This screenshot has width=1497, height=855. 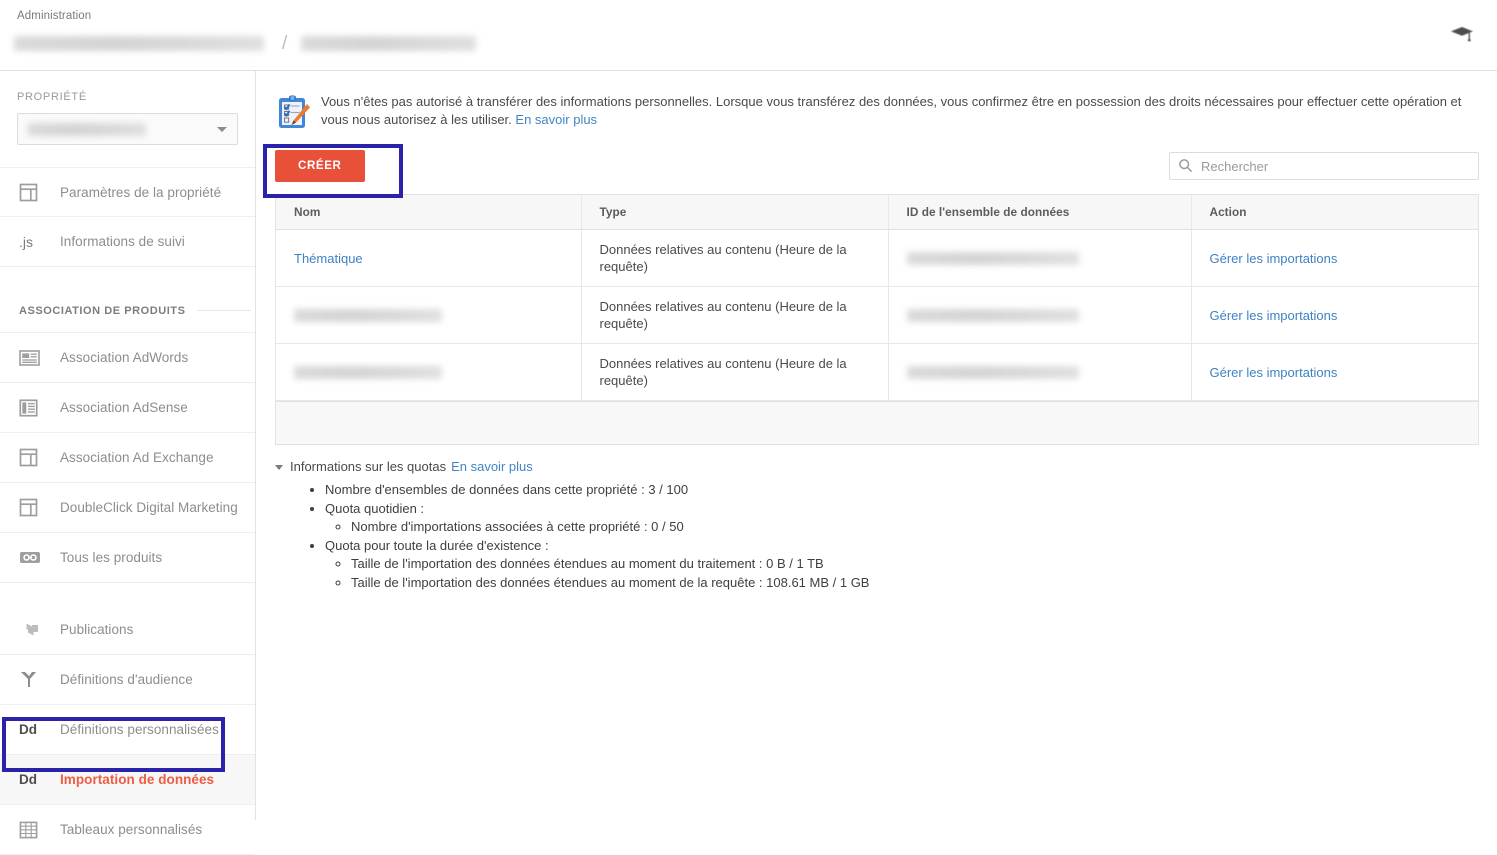 I want to click on chevron-down-icon, so click(x=222, y=129).